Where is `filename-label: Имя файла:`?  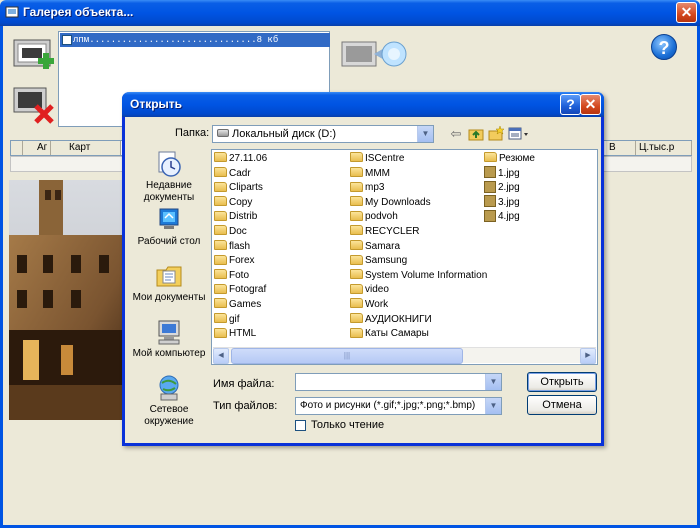
filename-label: Имя файла: is located at coordinates (244, 384).